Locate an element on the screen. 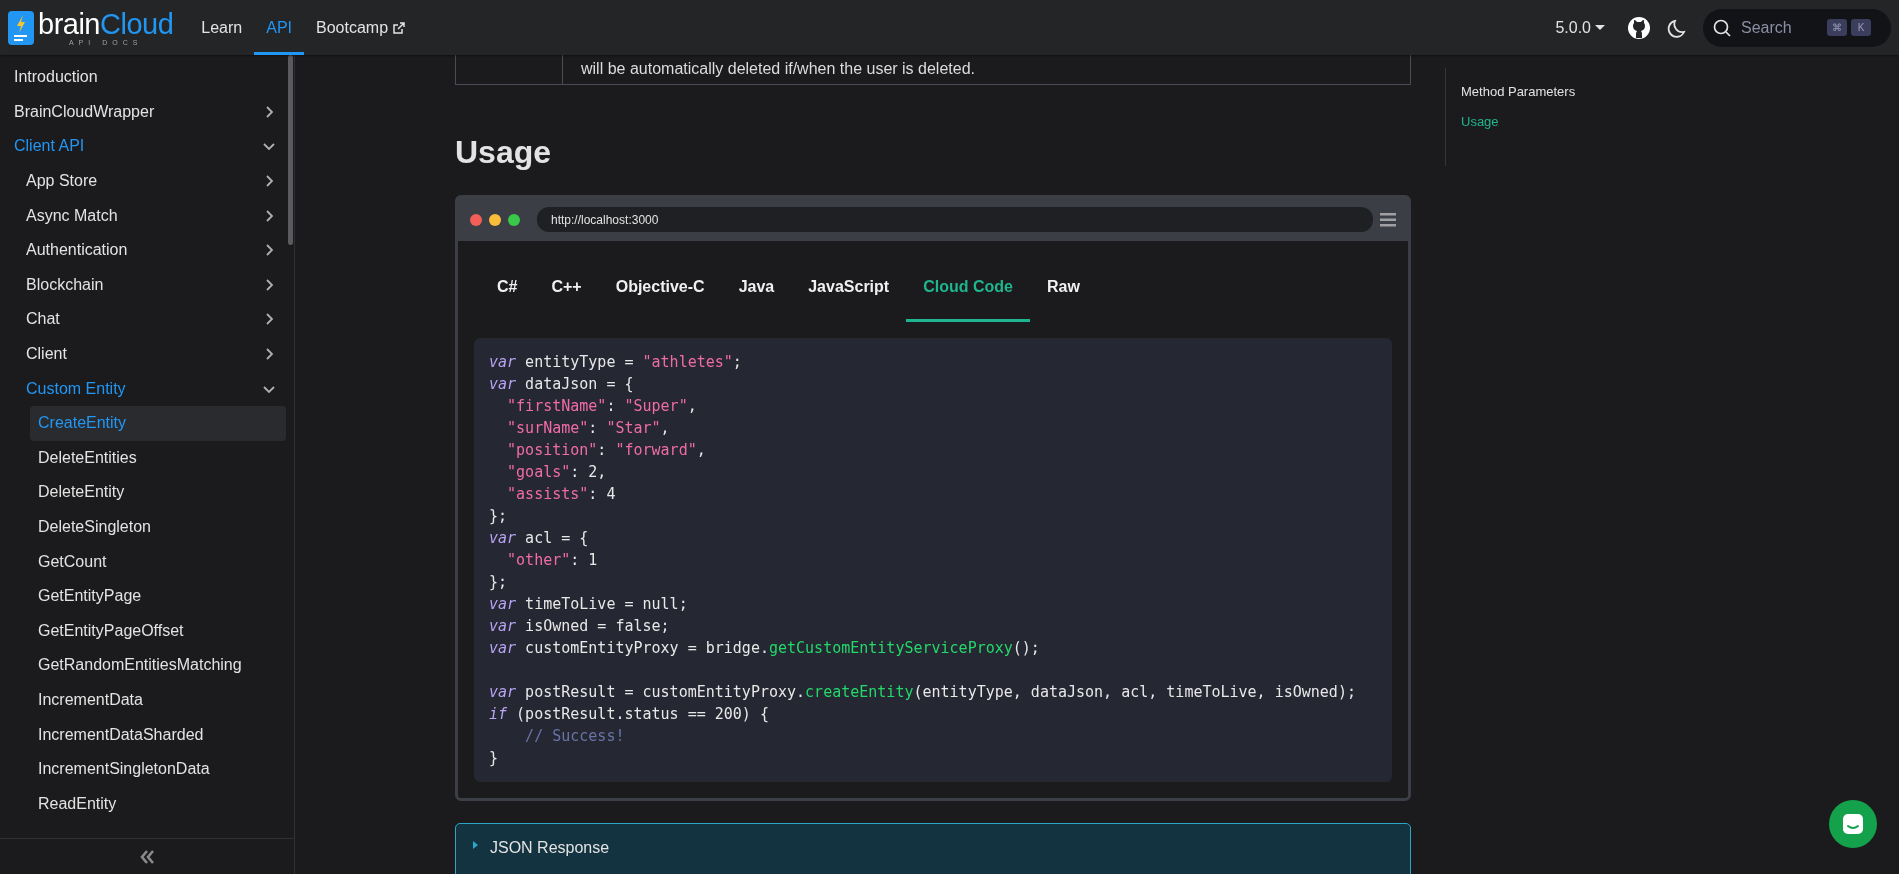 The height and width of the screenshot is (874, 1899). github-icon is located at coordinates (1639, 27).